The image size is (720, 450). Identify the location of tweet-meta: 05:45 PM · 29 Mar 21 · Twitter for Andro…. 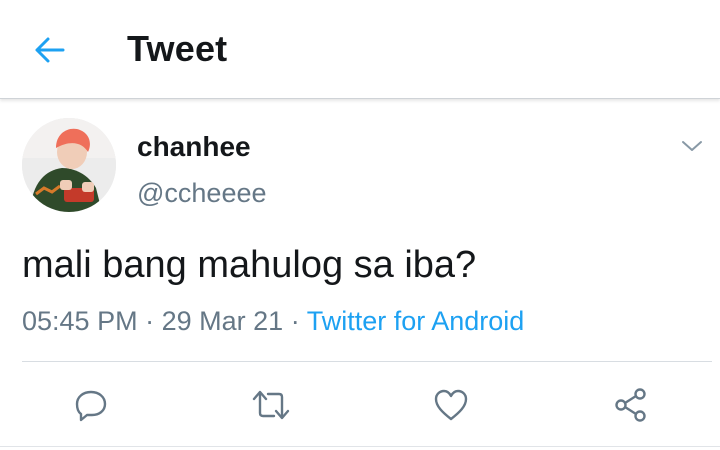
(273, 321).